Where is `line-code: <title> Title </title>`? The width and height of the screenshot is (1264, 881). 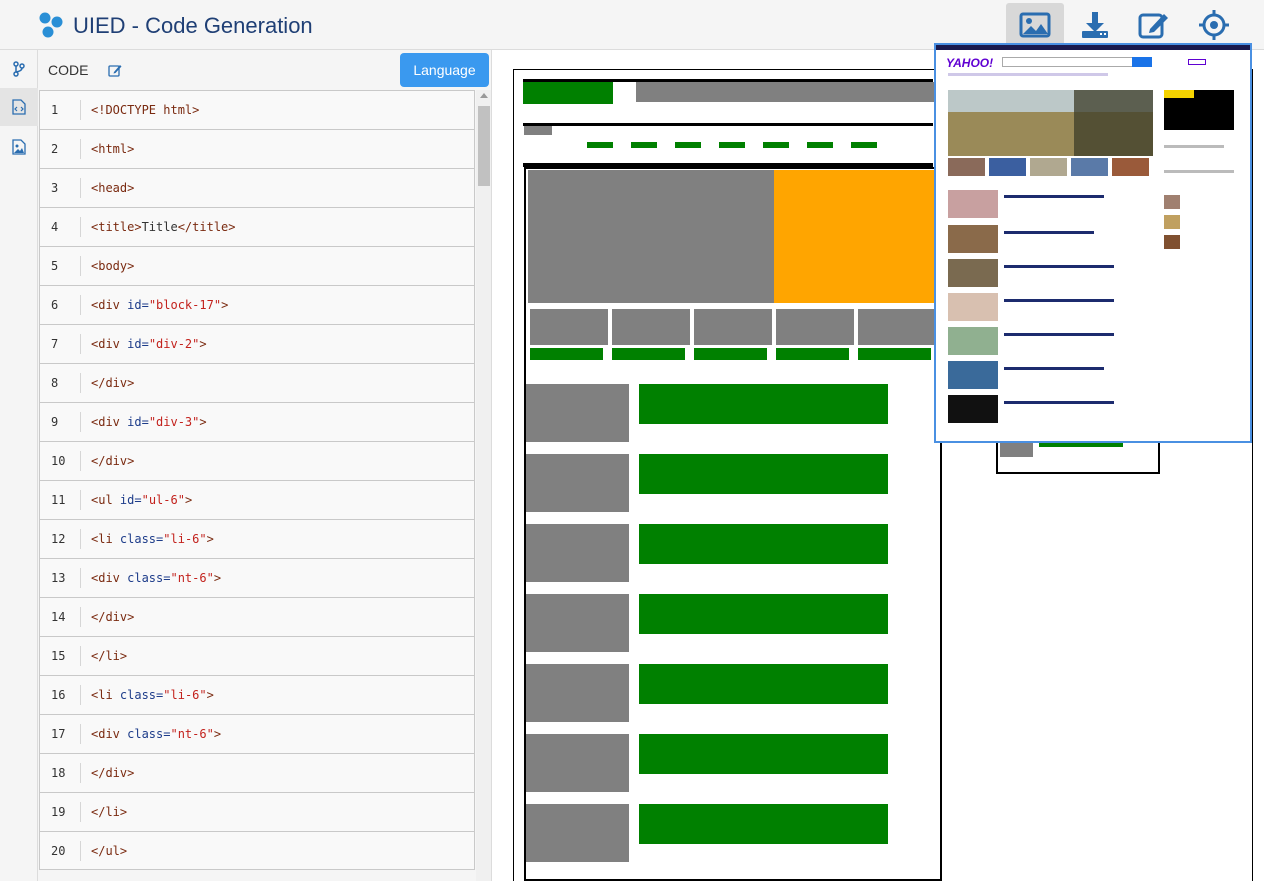
line-code: <title> Title </title> is located at coordinates (163, 227).